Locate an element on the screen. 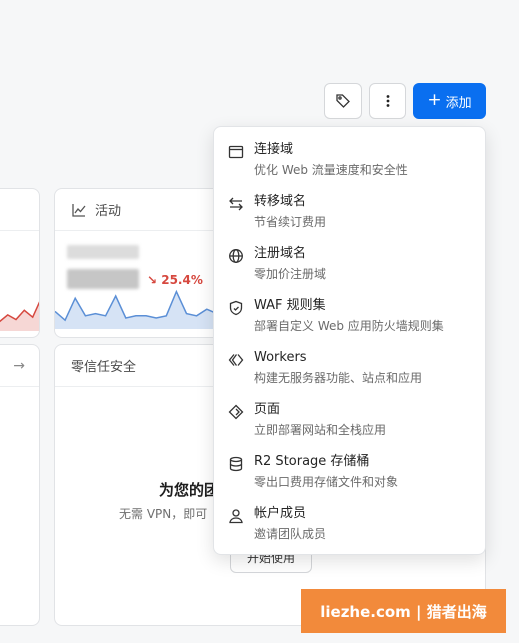 This screenshot has height=643, width=519. user-icon is located at coordinates (236, 516).